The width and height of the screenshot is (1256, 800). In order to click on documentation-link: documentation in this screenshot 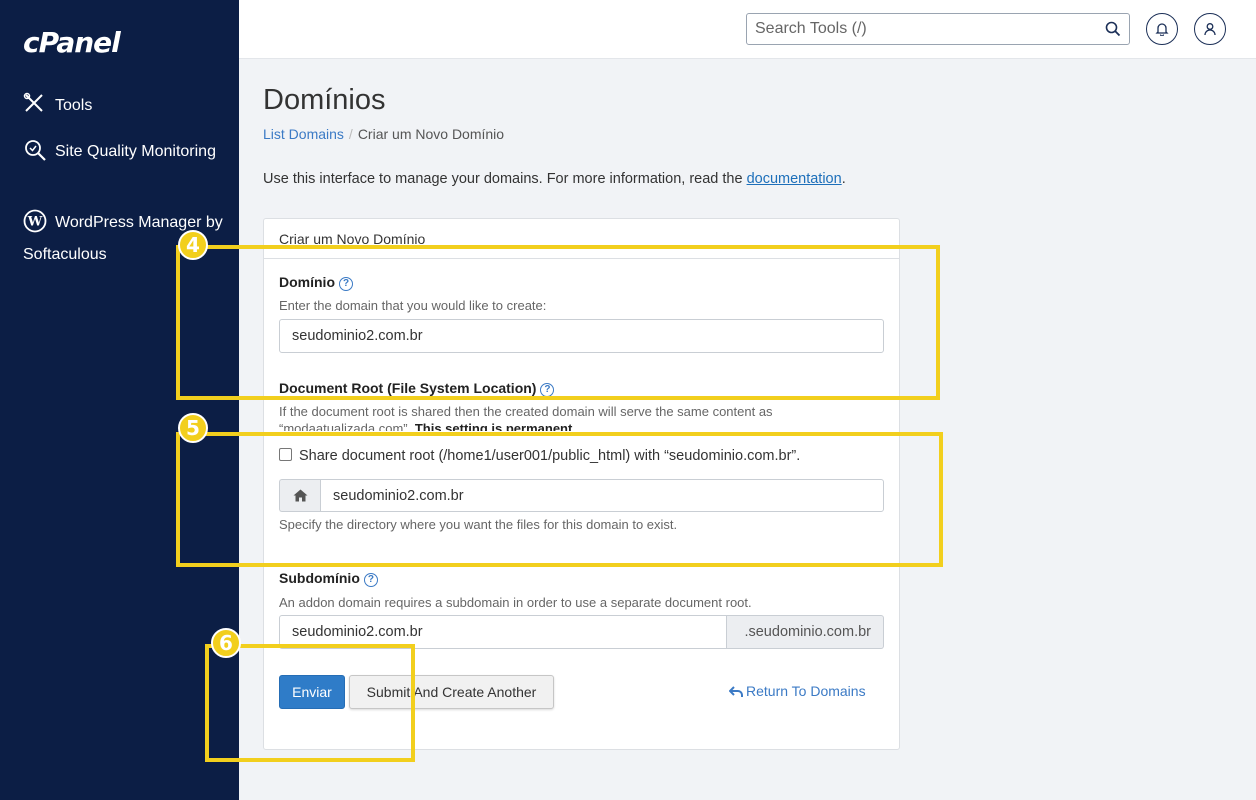, I will do `click(794, 179)`.